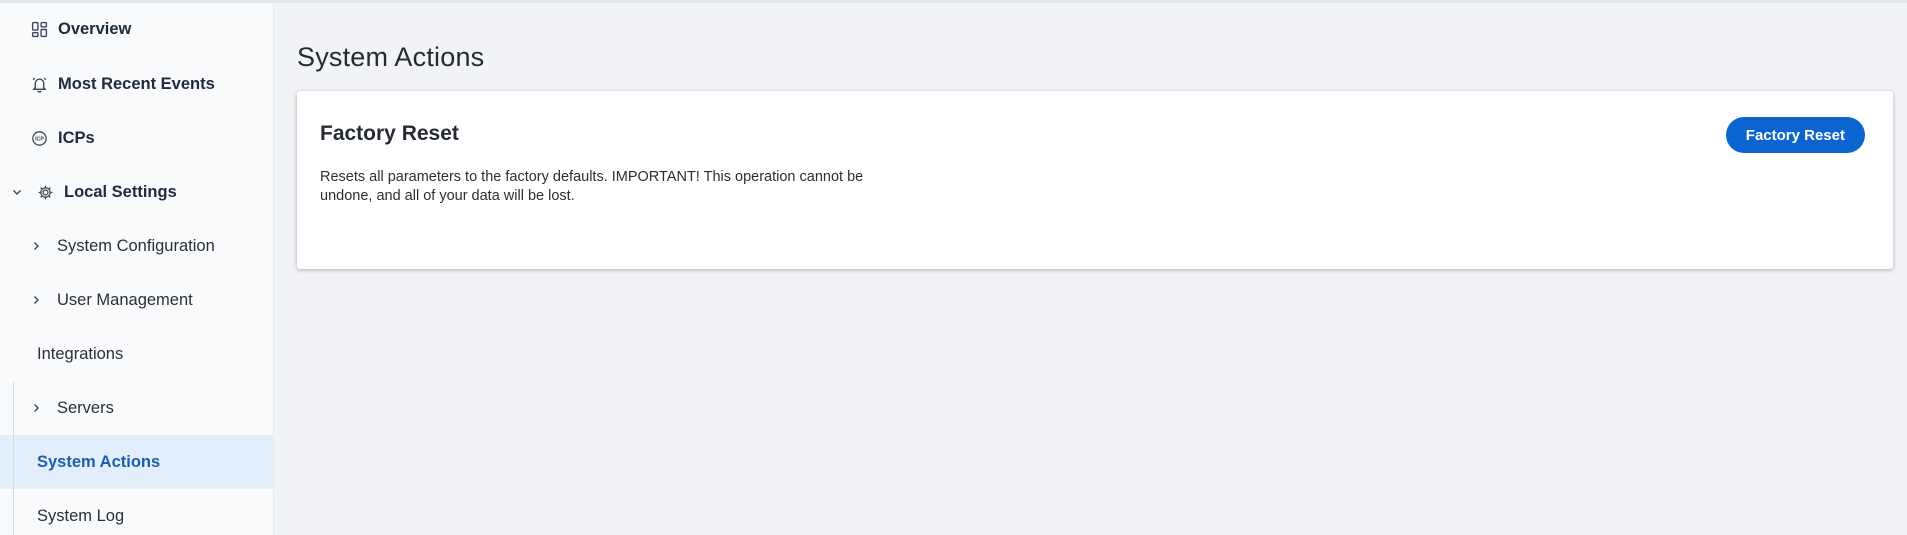  I want to click on sidebar-item-label: User Management, so click(125, 299).